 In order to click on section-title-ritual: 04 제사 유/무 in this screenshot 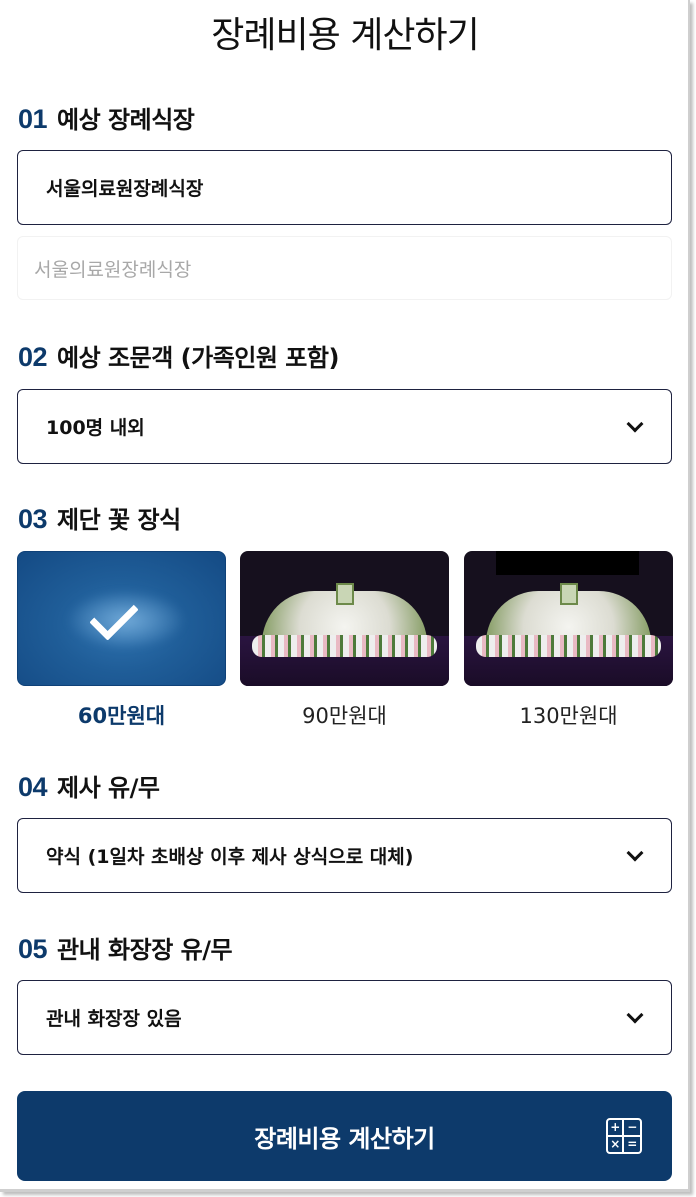, I will do `click(89, 785)`.